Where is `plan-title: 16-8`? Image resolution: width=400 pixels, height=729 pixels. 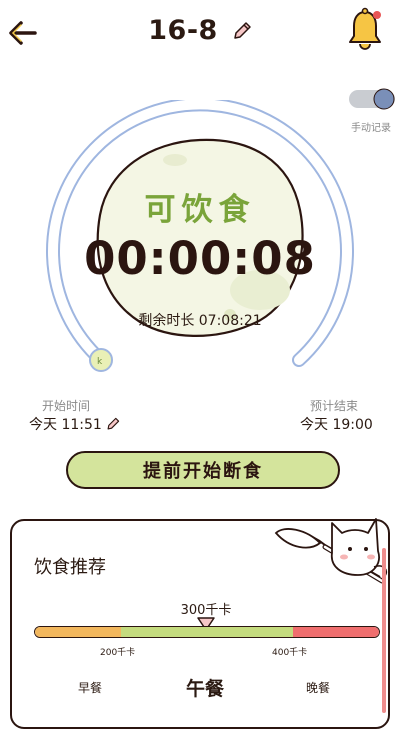 plan-title: 16-8 is located at coordinates (200, 30).